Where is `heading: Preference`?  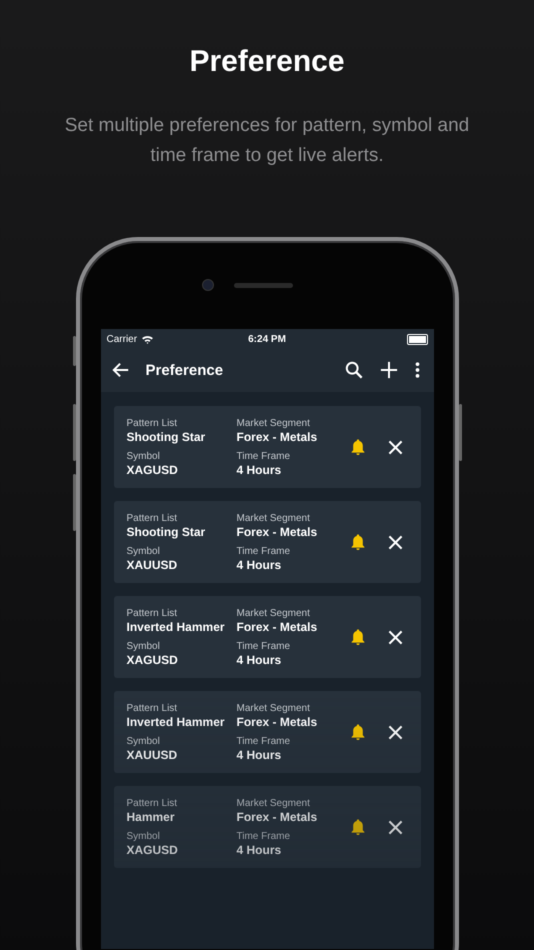
heading: Preference is located at coordinates (267, 62).